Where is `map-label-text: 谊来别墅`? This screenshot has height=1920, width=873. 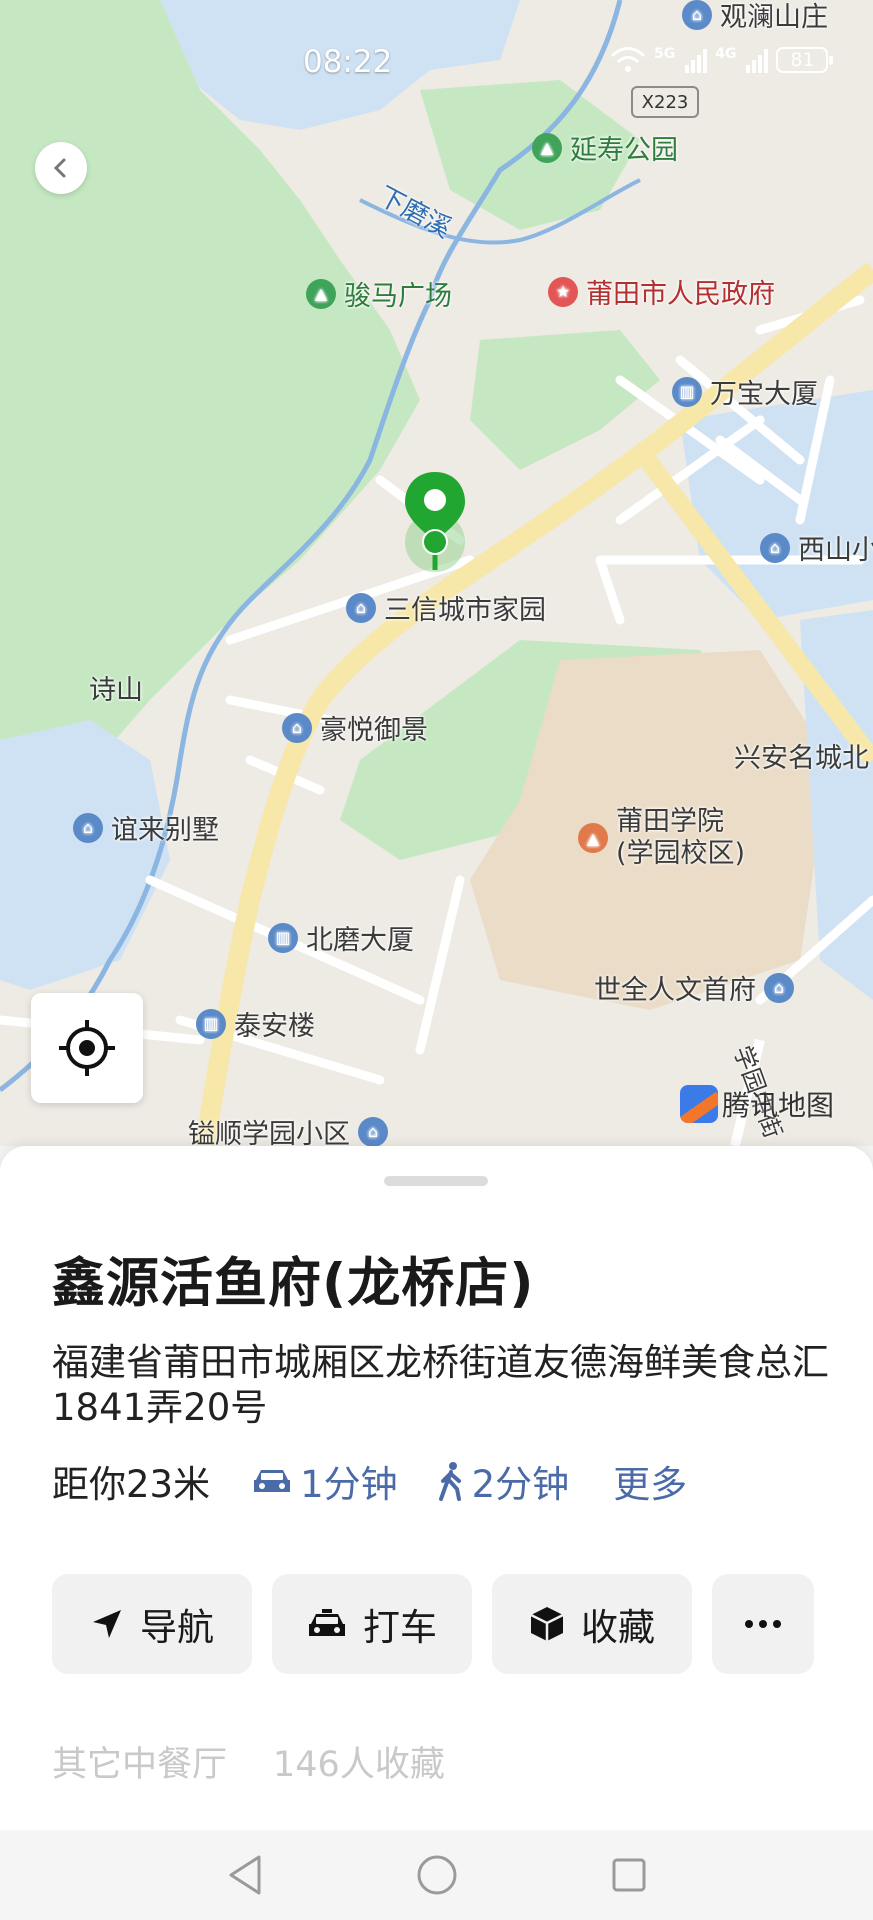 map-label-text: 谊来别墅 is located at coordinates (165, 830).